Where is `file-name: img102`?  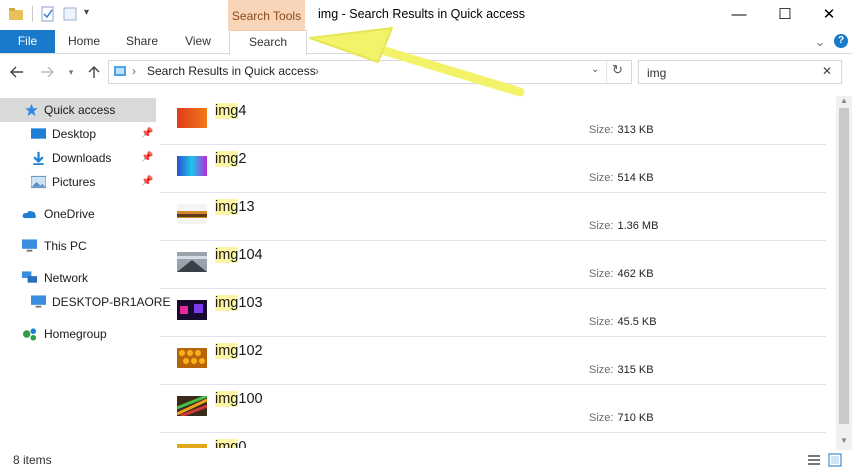 file-name: img102 is located at coordinates (239, 351).